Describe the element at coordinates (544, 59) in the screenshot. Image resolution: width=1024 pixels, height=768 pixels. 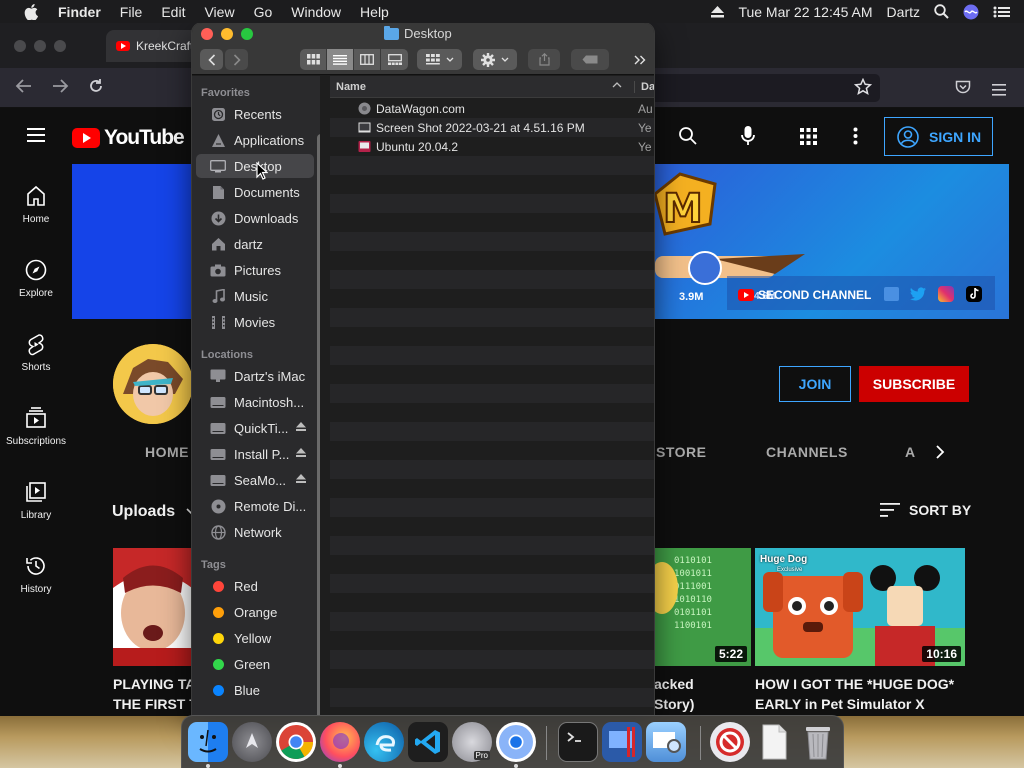
I see `share-button` at that location.